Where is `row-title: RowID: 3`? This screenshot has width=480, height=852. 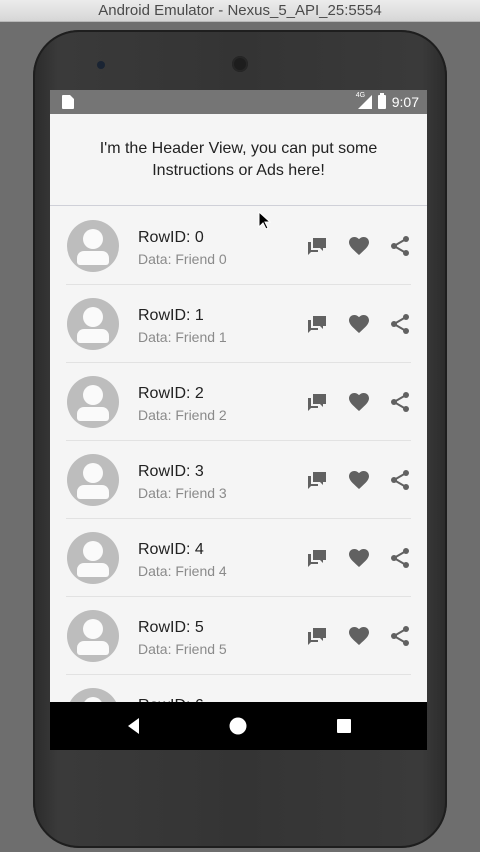 row-title: RowID: 3 is located at coordinates (171, 471).